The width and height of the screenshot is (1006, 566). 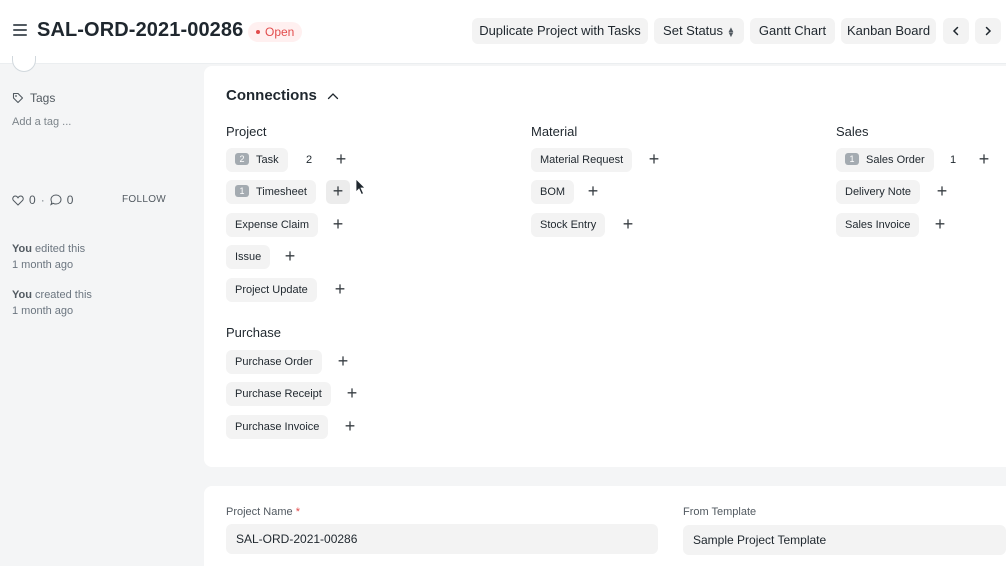 I want to click on connection-count: 1, so click(x=953, y=160).